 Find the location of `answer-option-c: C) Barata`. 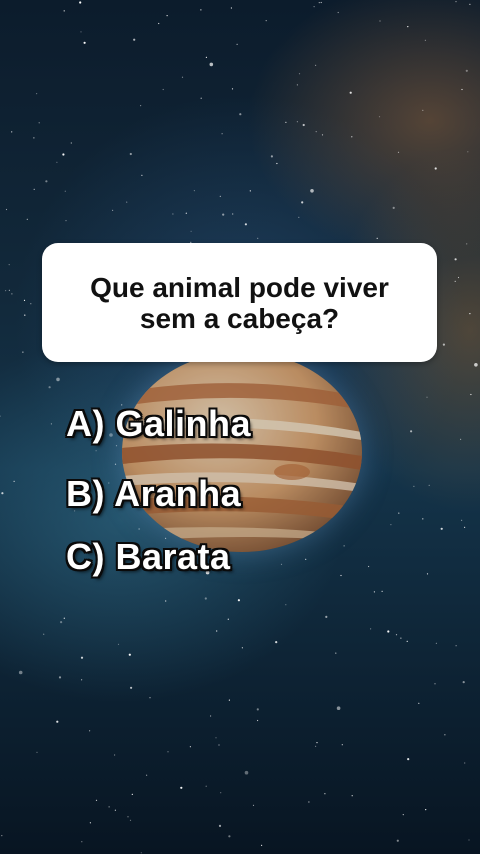

answer-option-c: C) Barata is located at coordinates (148, 557).